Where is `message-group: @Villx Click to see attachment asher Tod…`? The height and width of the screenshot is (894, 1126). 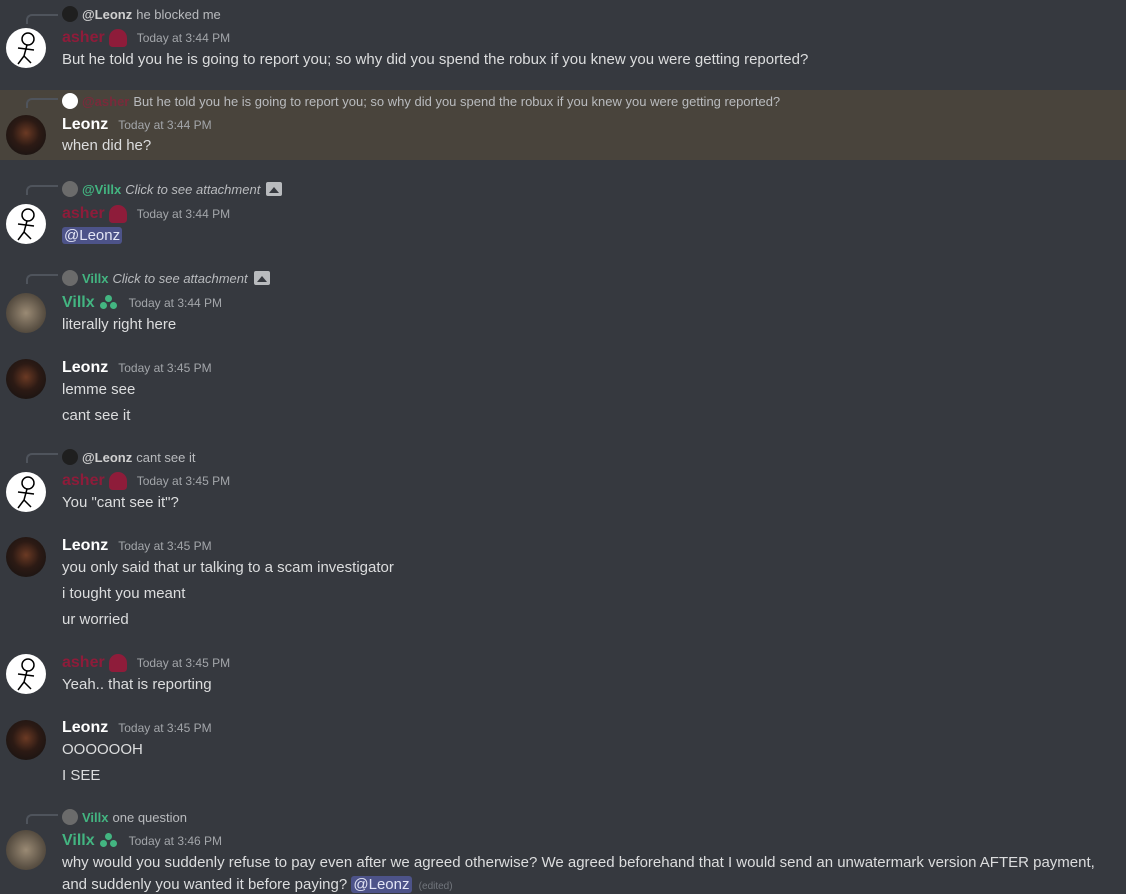
message-group: @Villx Click to see attachment asher Tod… is located at coordinates (563, 216).